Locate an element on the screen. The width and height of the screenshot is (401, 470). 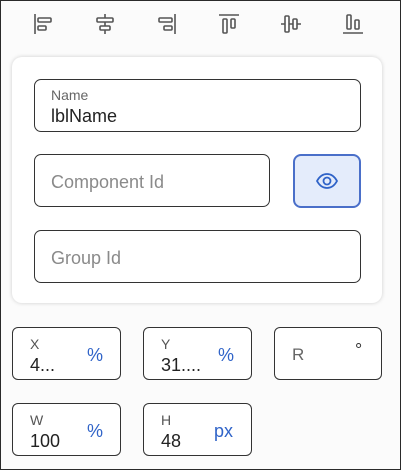
align-bottom-button is located at coordinates (353, 24).